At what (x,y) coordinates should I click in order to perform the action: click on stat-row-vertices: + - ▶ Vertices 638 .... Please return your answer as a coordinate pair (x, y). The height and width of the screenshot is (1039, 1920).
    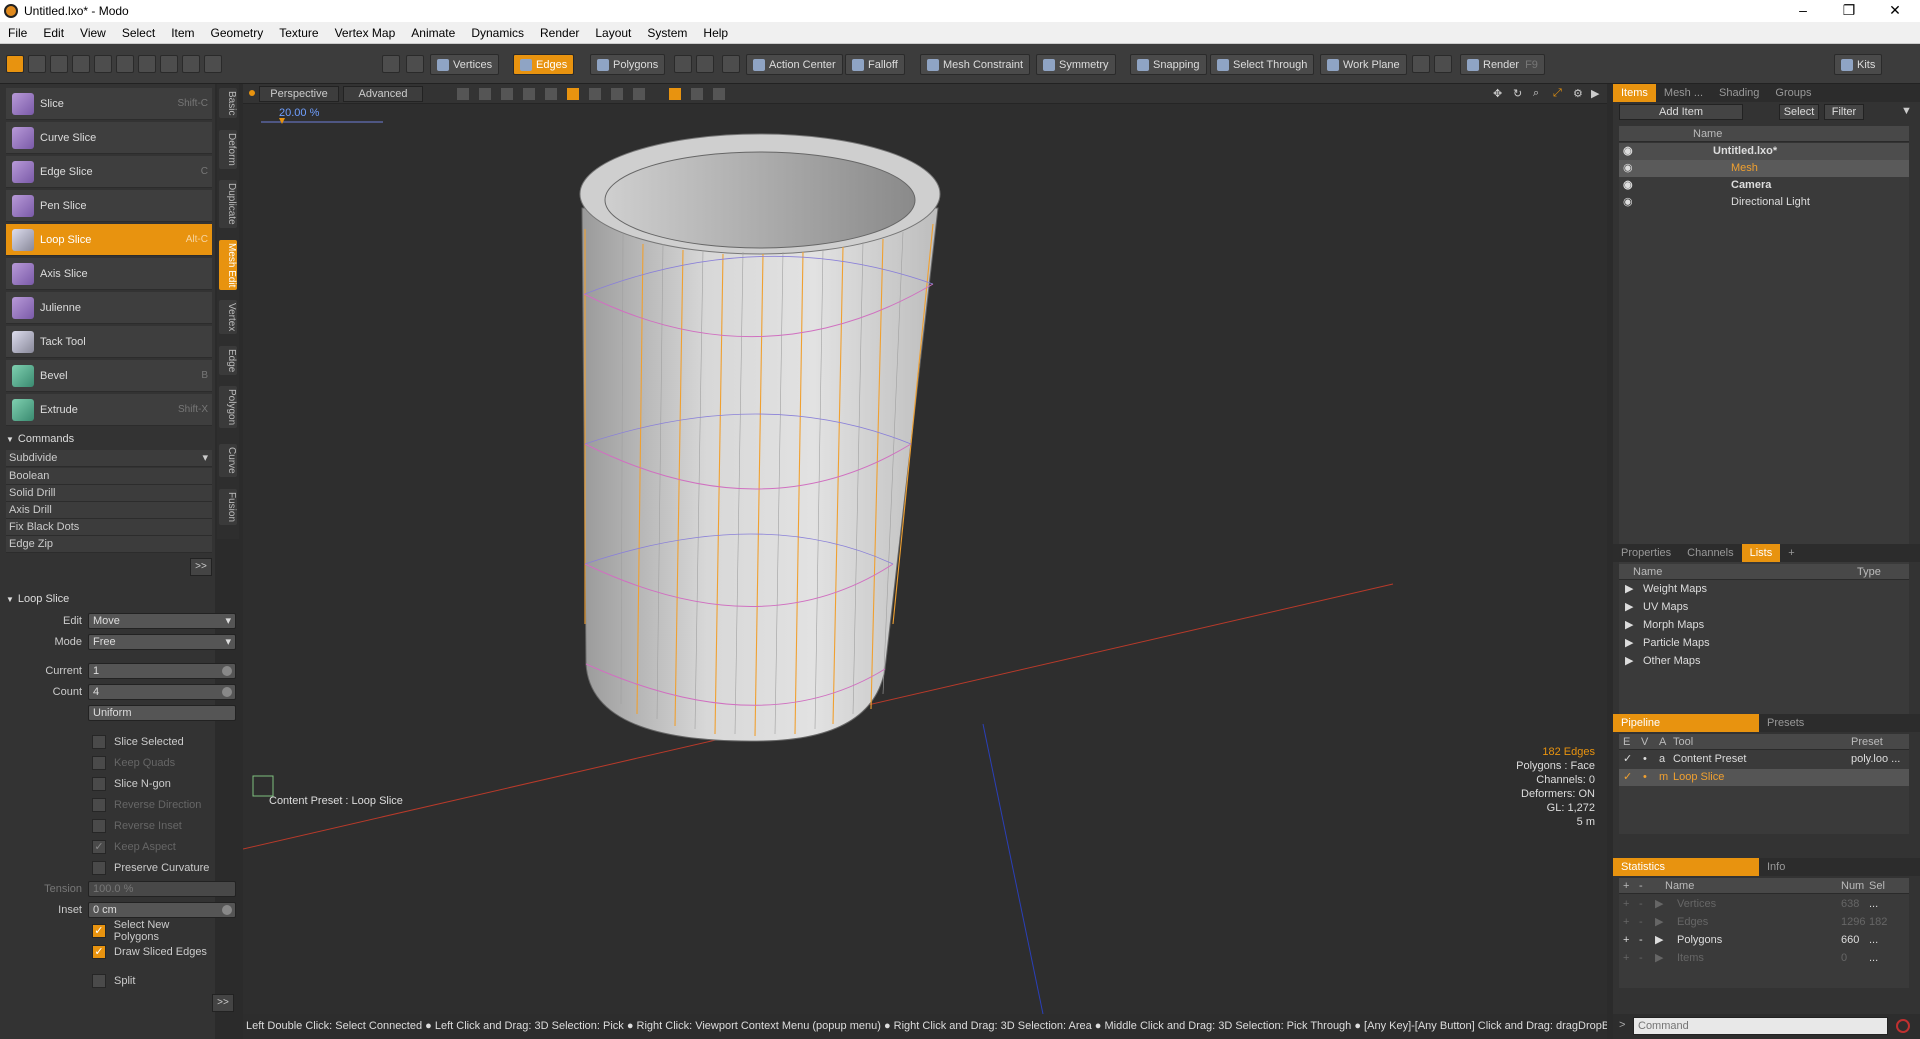
    Looking at the image, I should click on (1764, 904).